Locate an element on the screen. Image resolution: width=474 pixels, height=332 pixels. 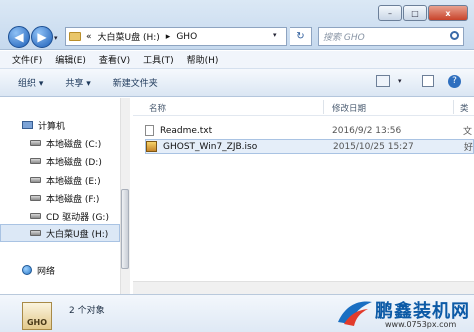
file-date: 2016/9/2 13:56 is located at coordinates (367, 130).